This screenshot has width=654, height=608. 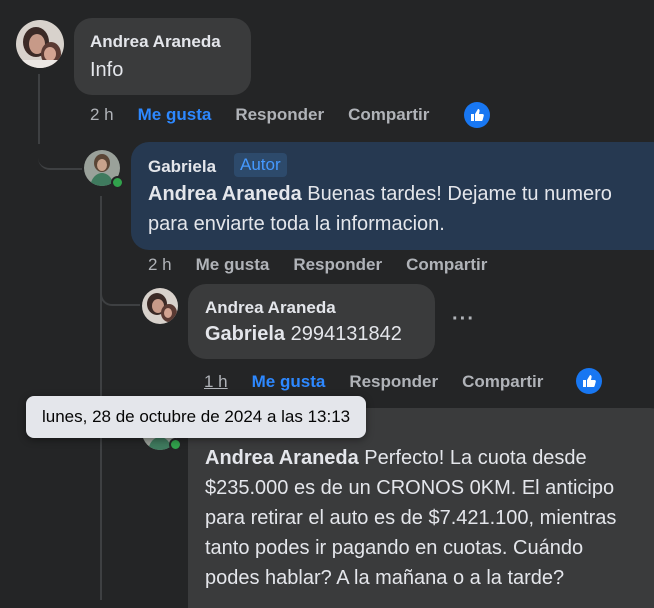 What do you see at coordinates (396, 458) in the screenshot?
I see `comment-text: Andrea Araneda Perfecto! La cuota desde` at bounding box center [396, 458].